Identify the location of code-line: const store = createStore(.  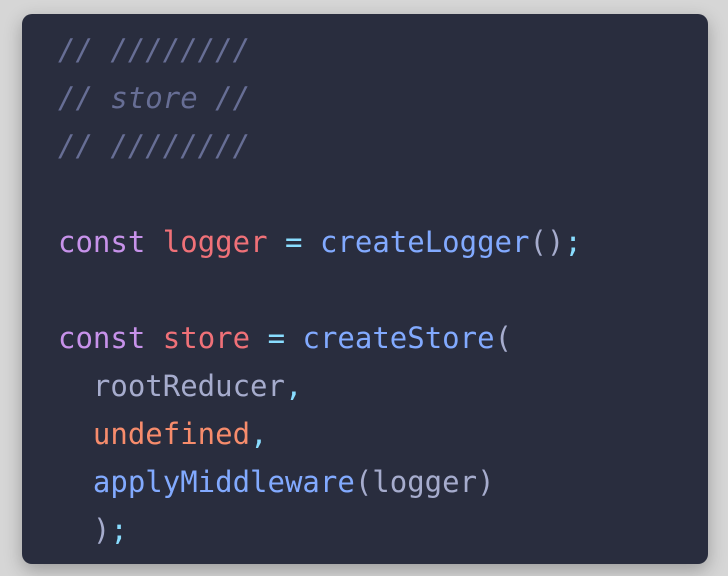
(320, 338).